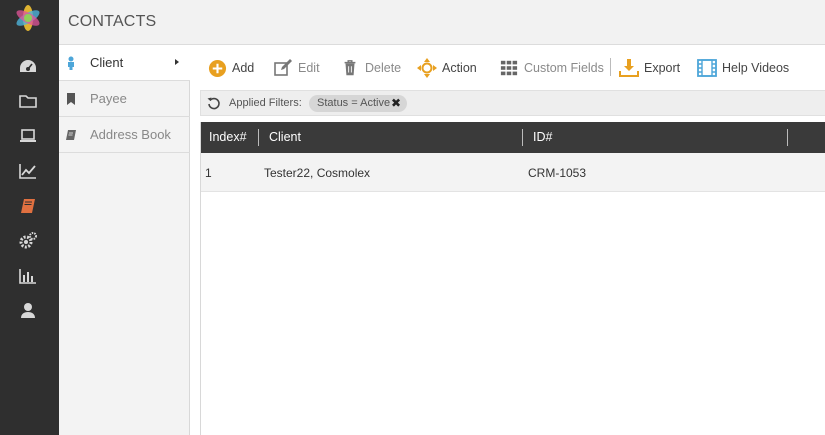 Image resolution: width=825 pixels, height=435 pixels. I want to click on move-arrows-icon, so click(427, 68).